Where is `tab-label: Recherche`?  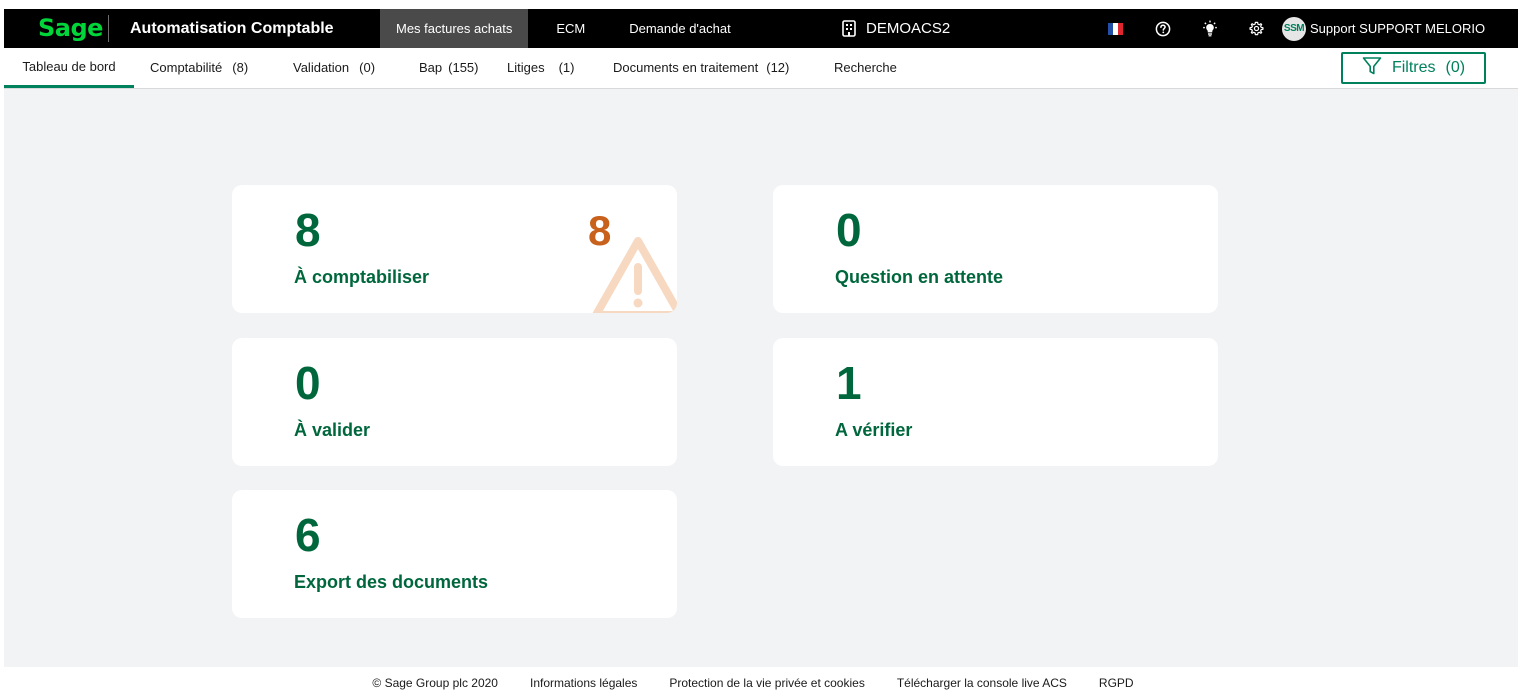
tab-label: Recherche is located at coordinates (865, 67).